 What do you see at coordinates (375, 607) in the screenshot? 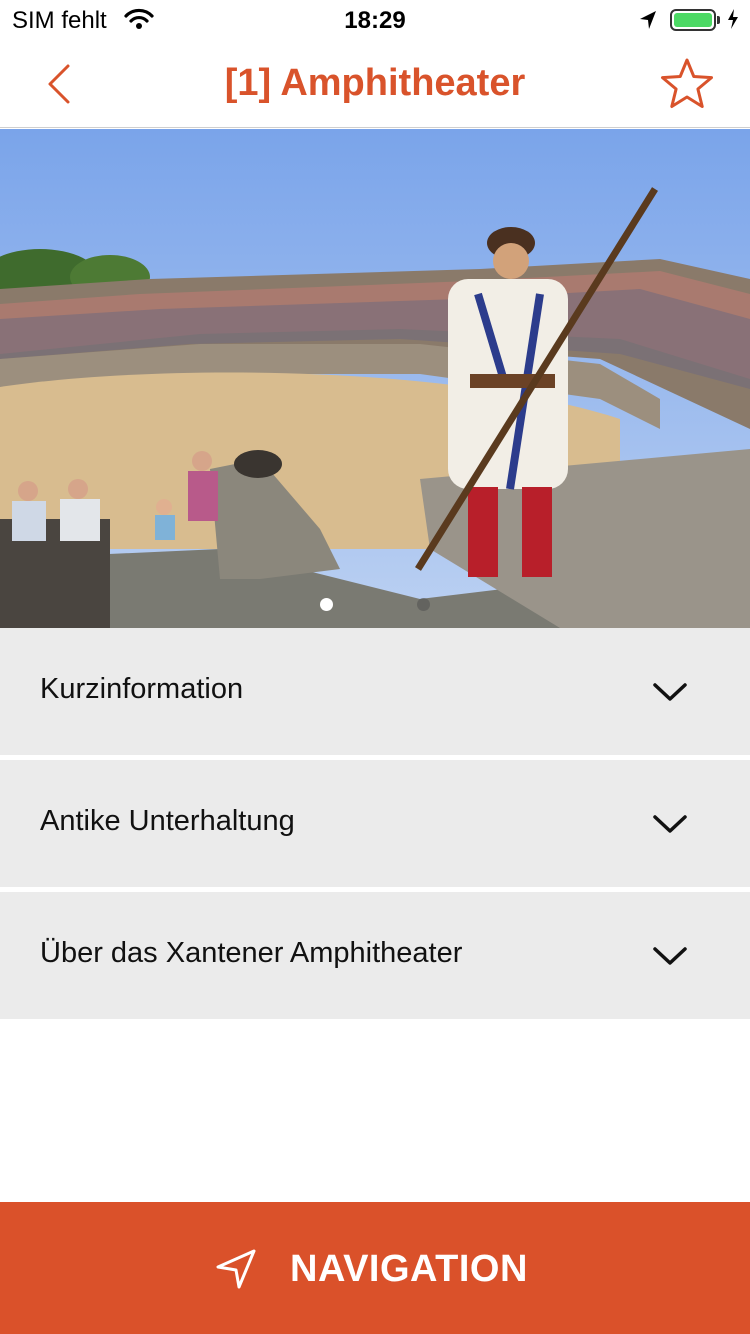
I see `image-pager` at bounding box center [375, 607].